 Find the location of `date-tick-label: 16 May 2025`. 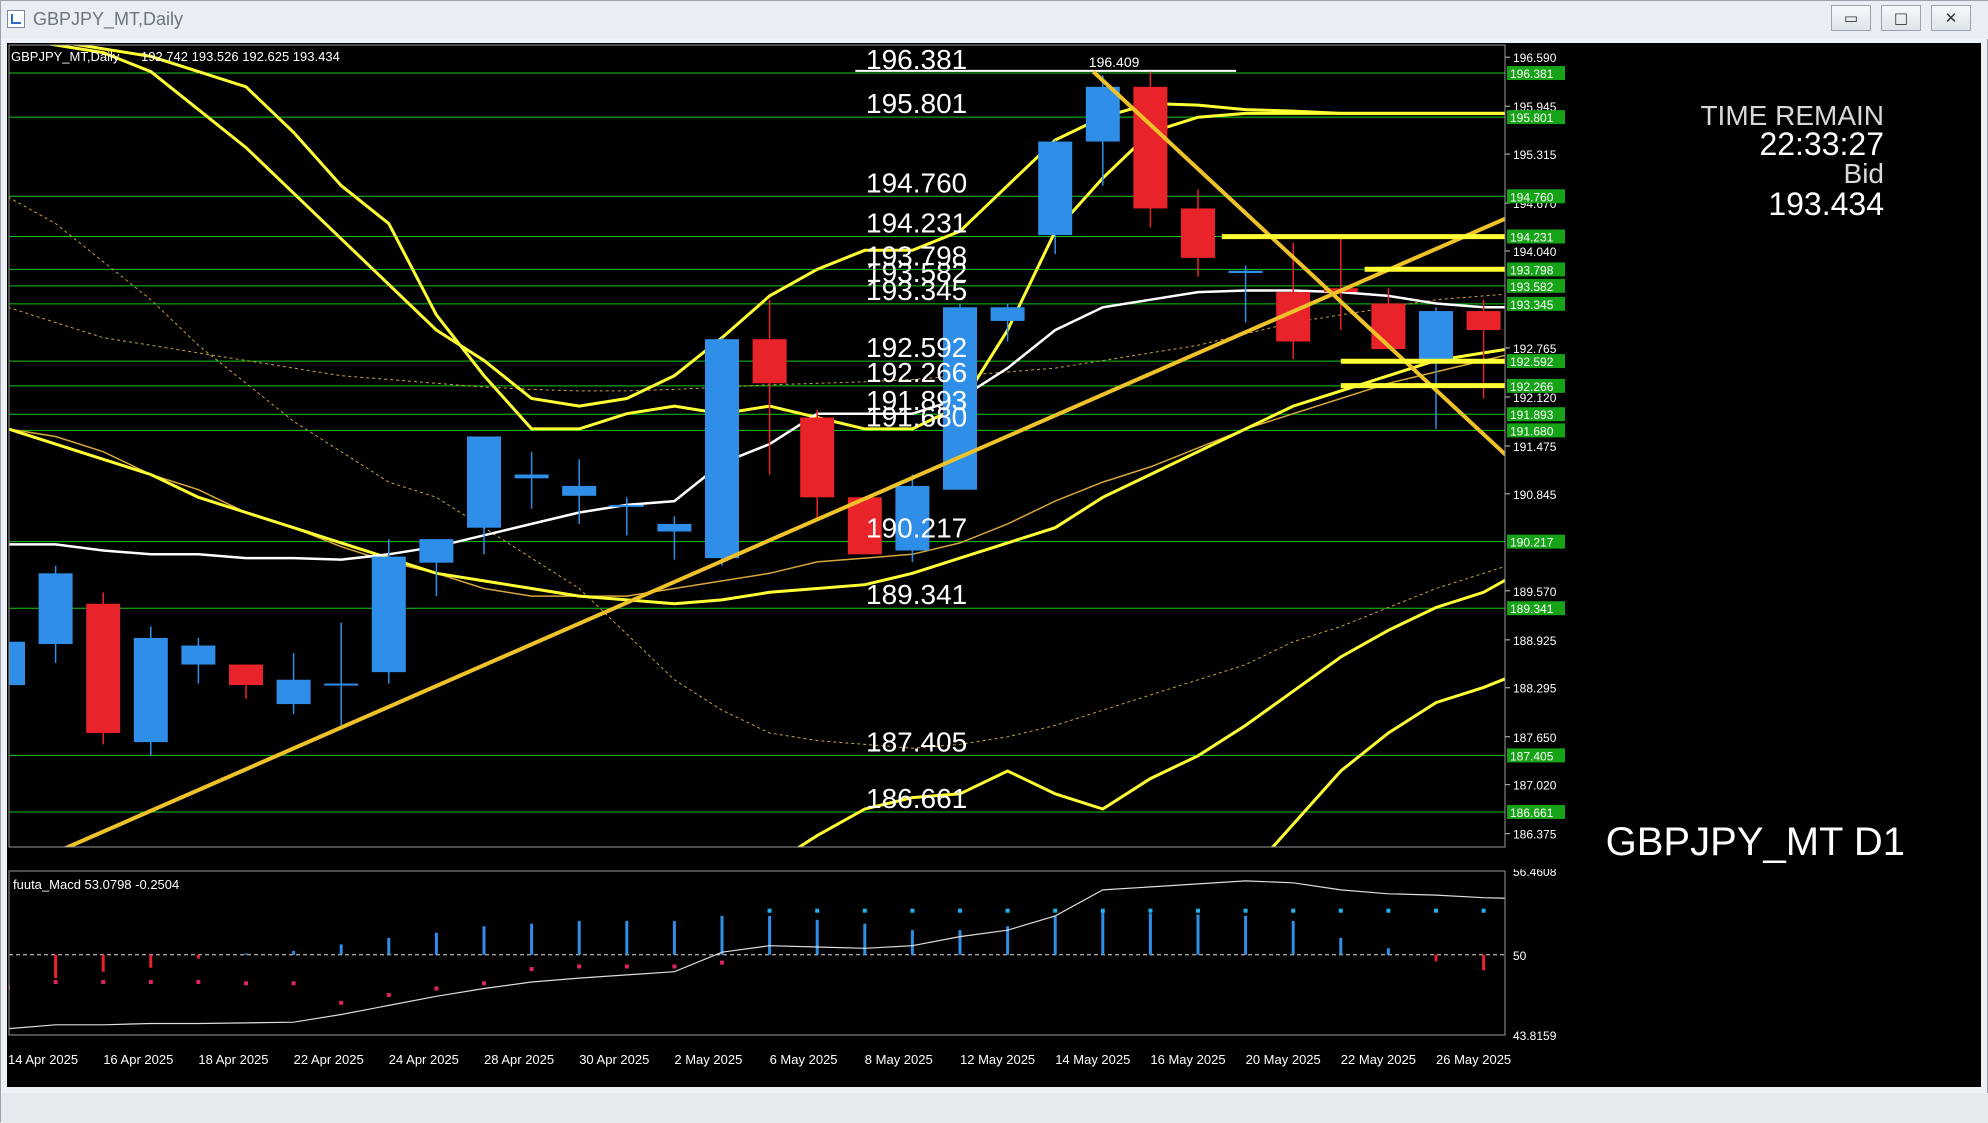

date-tick-label: 16 May 2025 is located at coordinates (1187, 1059).